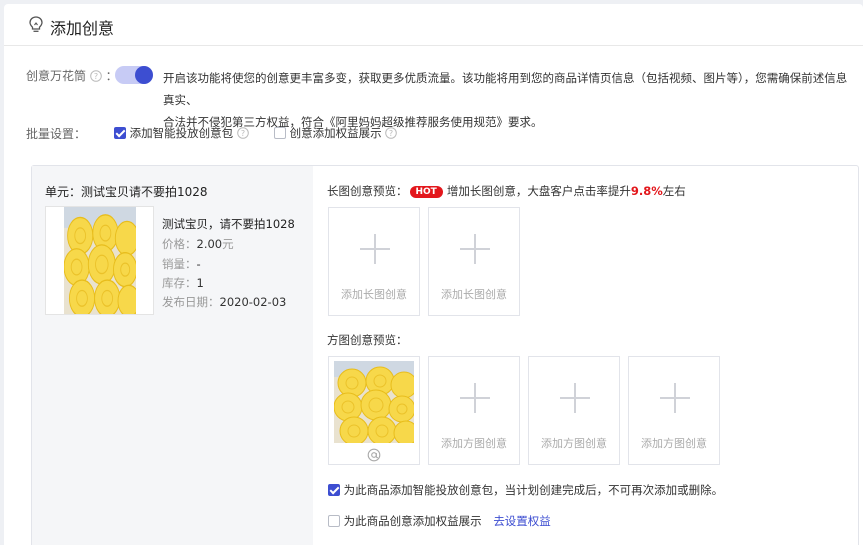 The width and height of the screenshot is (863, 545). Describe the element at coordinates (374, 455) in the screenshot. I see `at-sign-icon` at that location.